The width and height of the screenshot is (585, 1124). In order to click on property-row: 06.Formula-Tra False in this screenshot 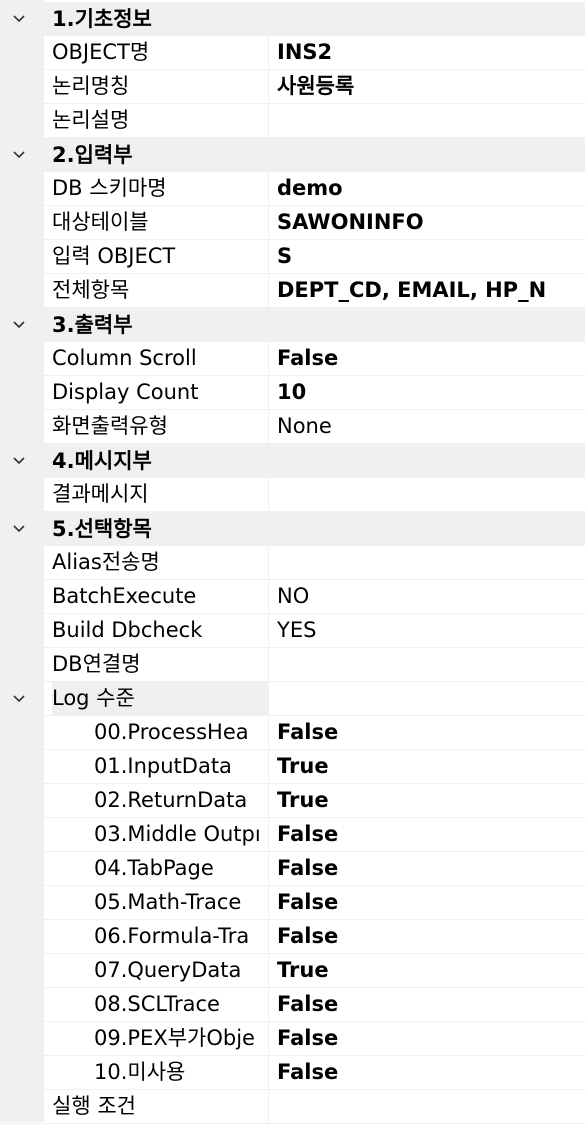, I will do `click(292, 937)`.